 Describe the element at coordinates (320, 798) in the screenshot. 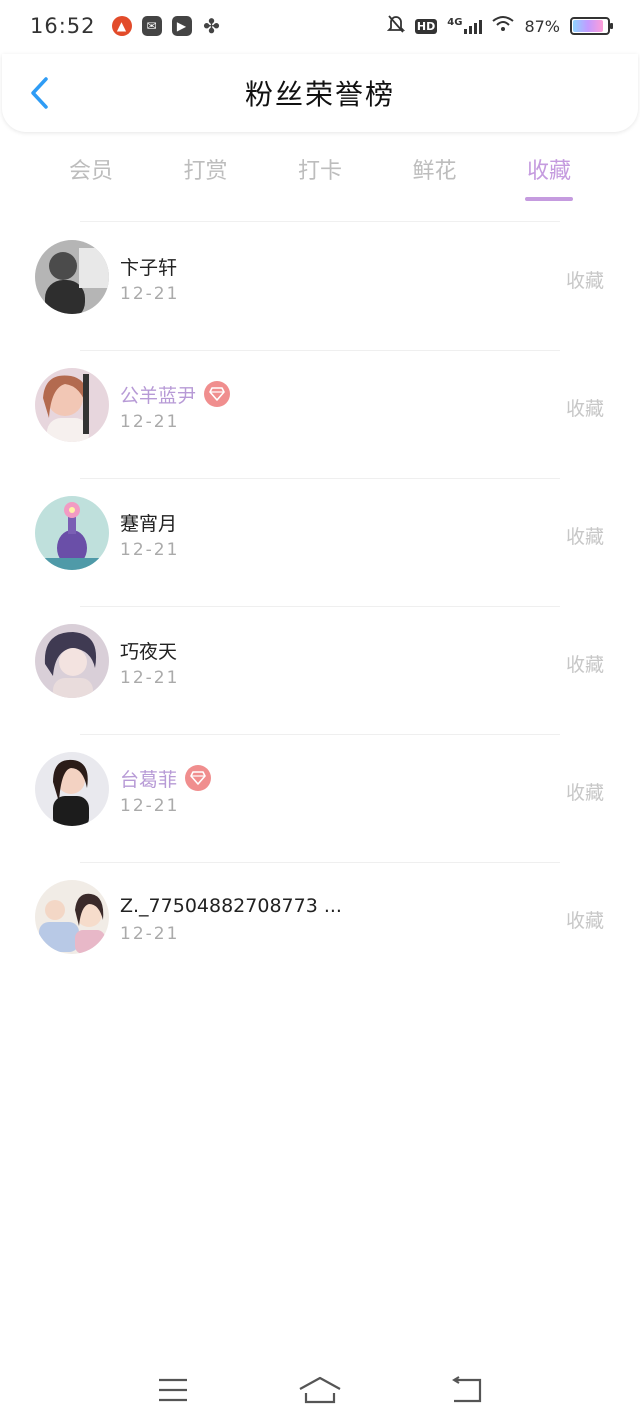

I see `fan-list-item: 台葛菲 12-21 收藏` at that location.